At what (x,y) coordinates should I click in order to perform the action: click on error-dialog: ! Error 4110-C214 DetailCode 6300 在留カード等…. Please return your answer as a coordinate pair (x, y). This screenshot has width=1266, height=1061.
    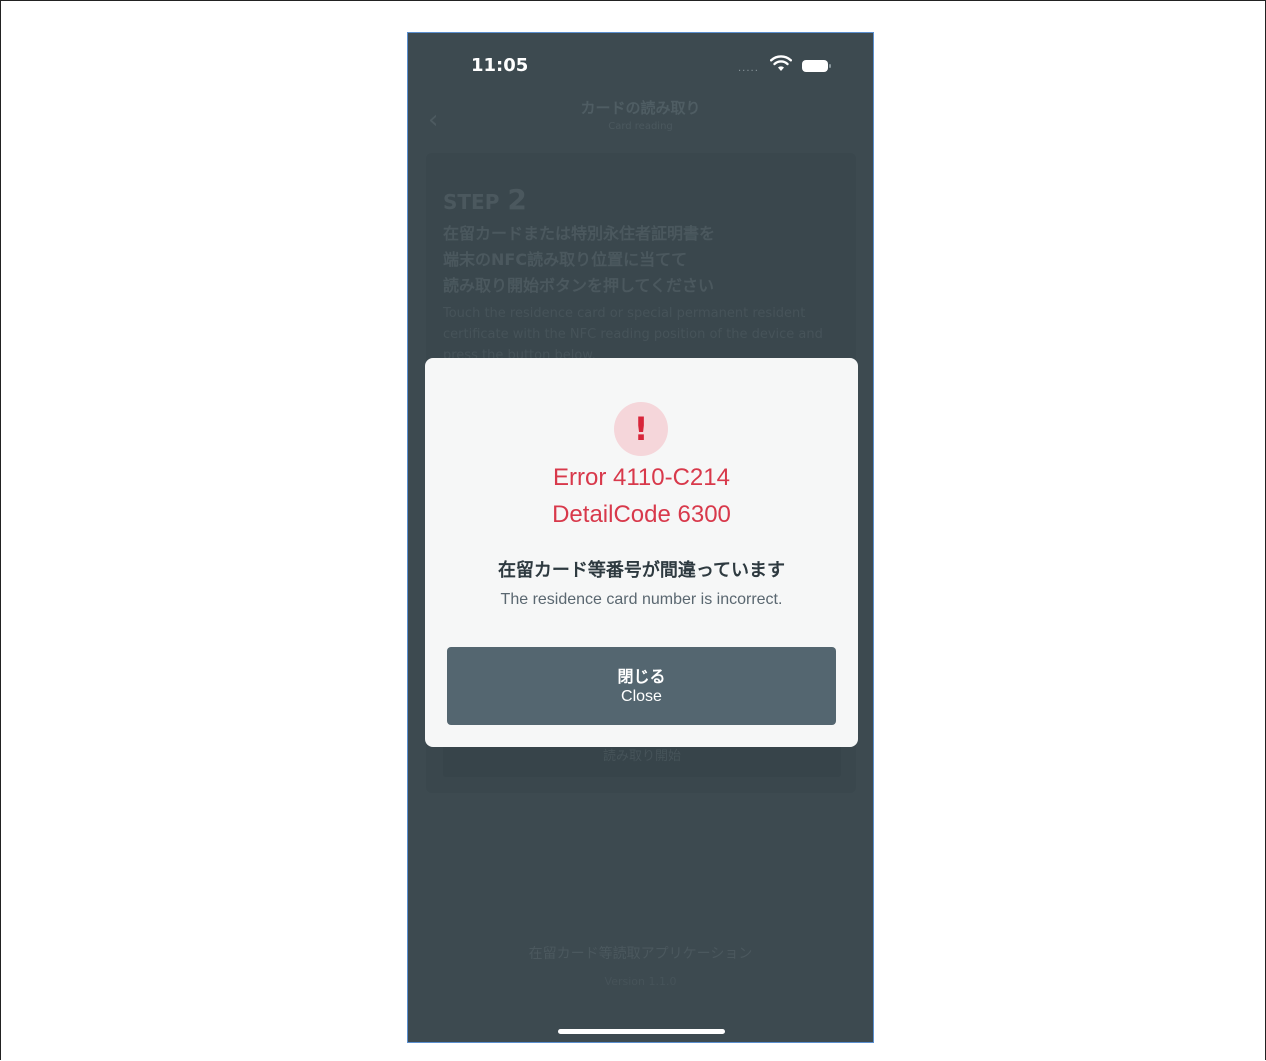
    Looking at the image, I should click on (641, 552).